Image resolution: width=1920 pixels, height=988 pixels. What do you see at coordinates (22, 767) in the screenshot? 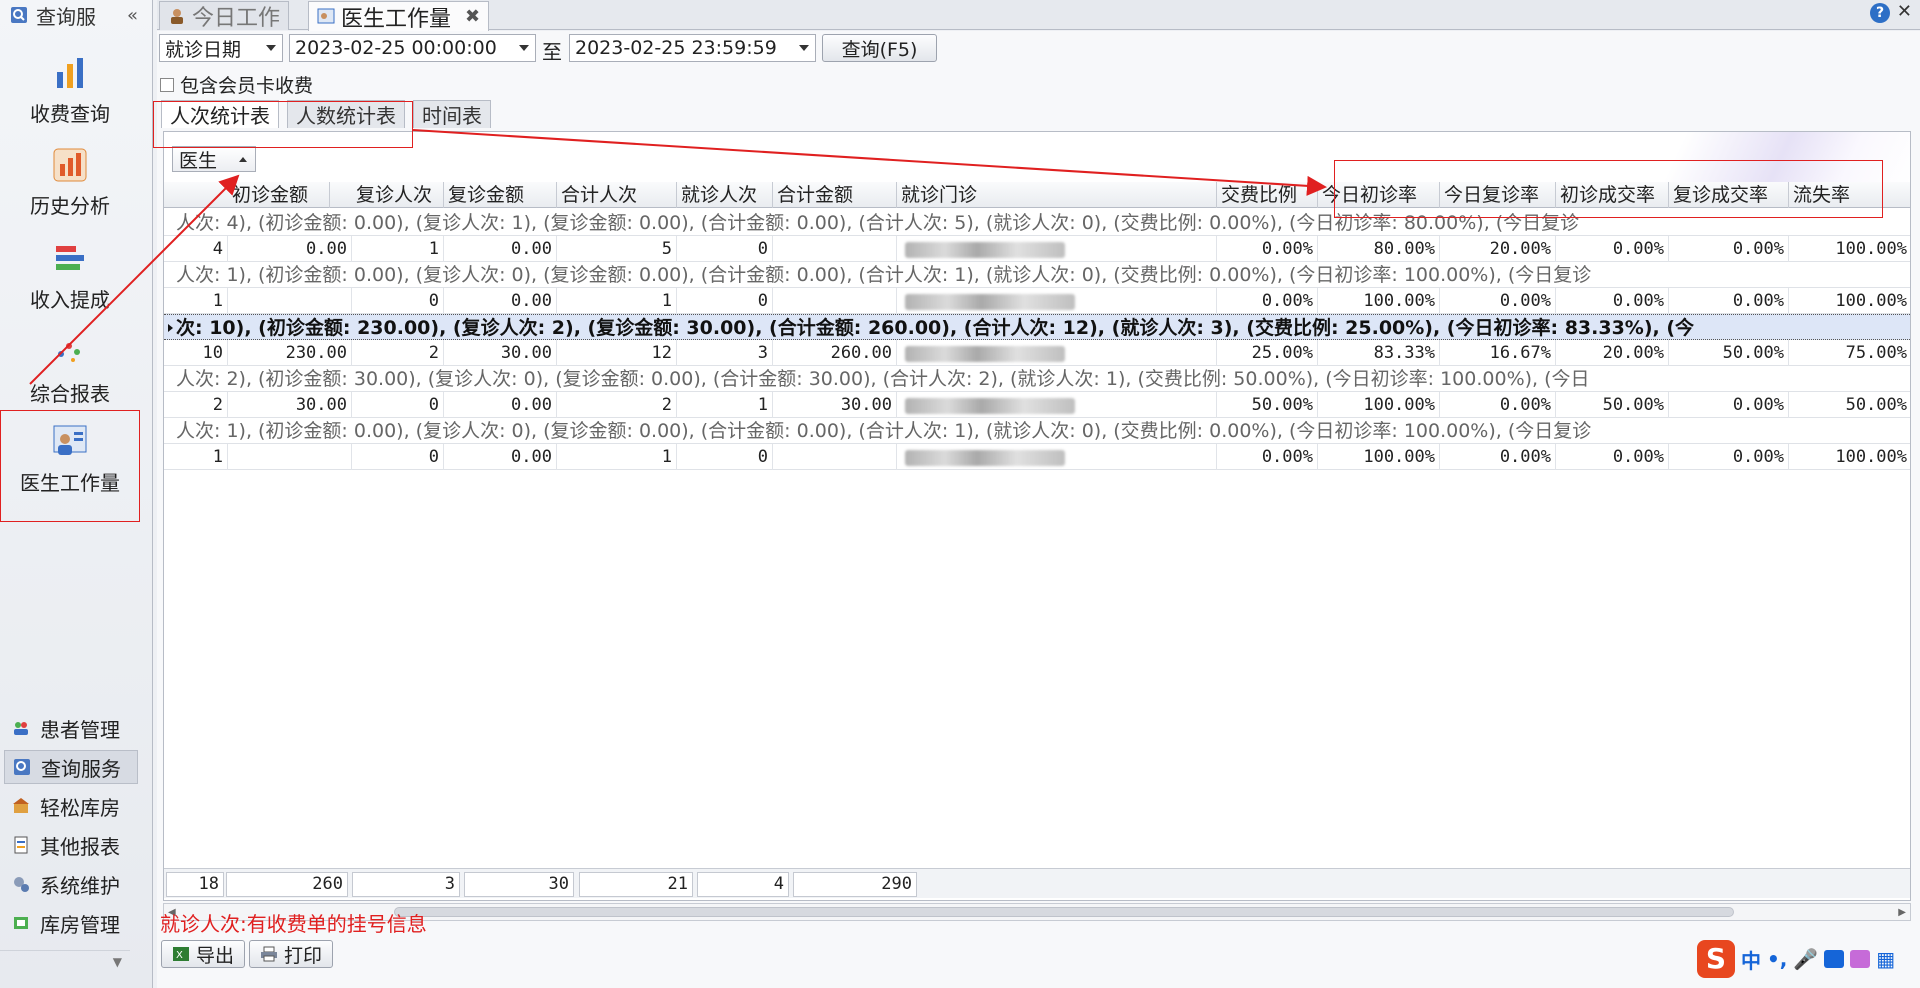
I see `query-service-icon` at bounding box center [22, 767].